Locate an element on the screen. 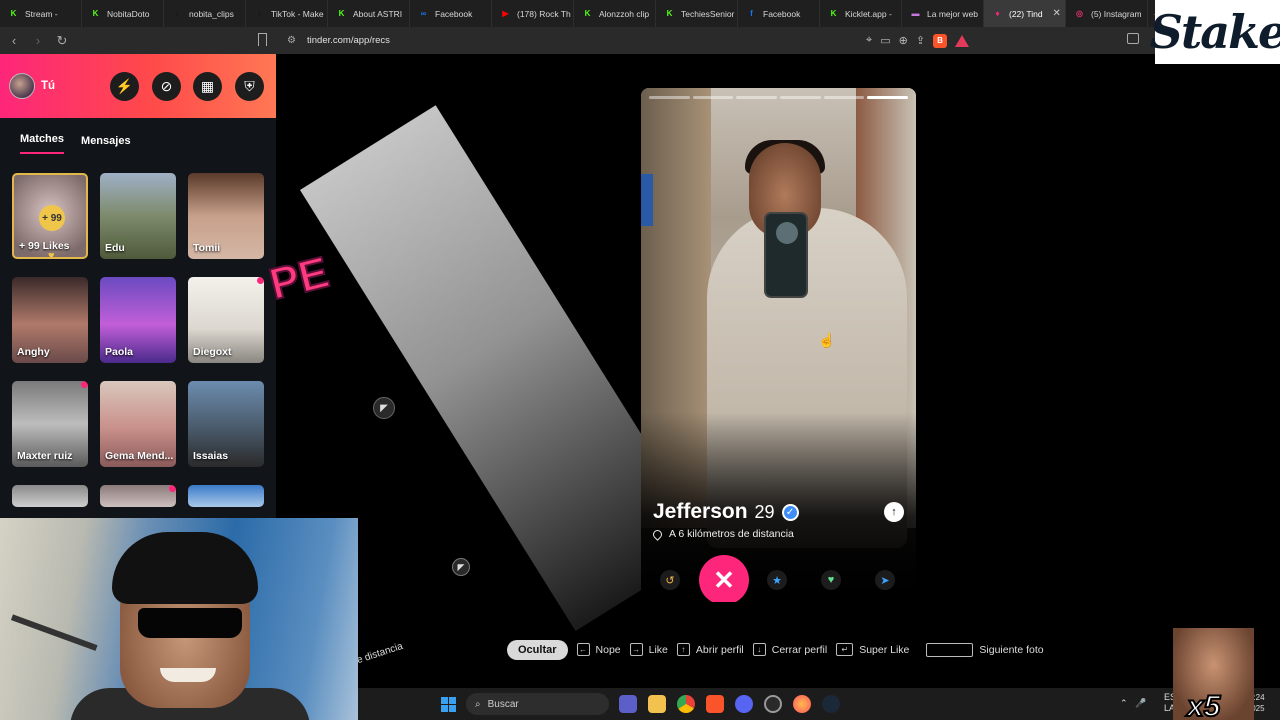 The width and height of the screenshot is (1280, 720). explore-icon: ⊘ is located at coordinates (166, 86).